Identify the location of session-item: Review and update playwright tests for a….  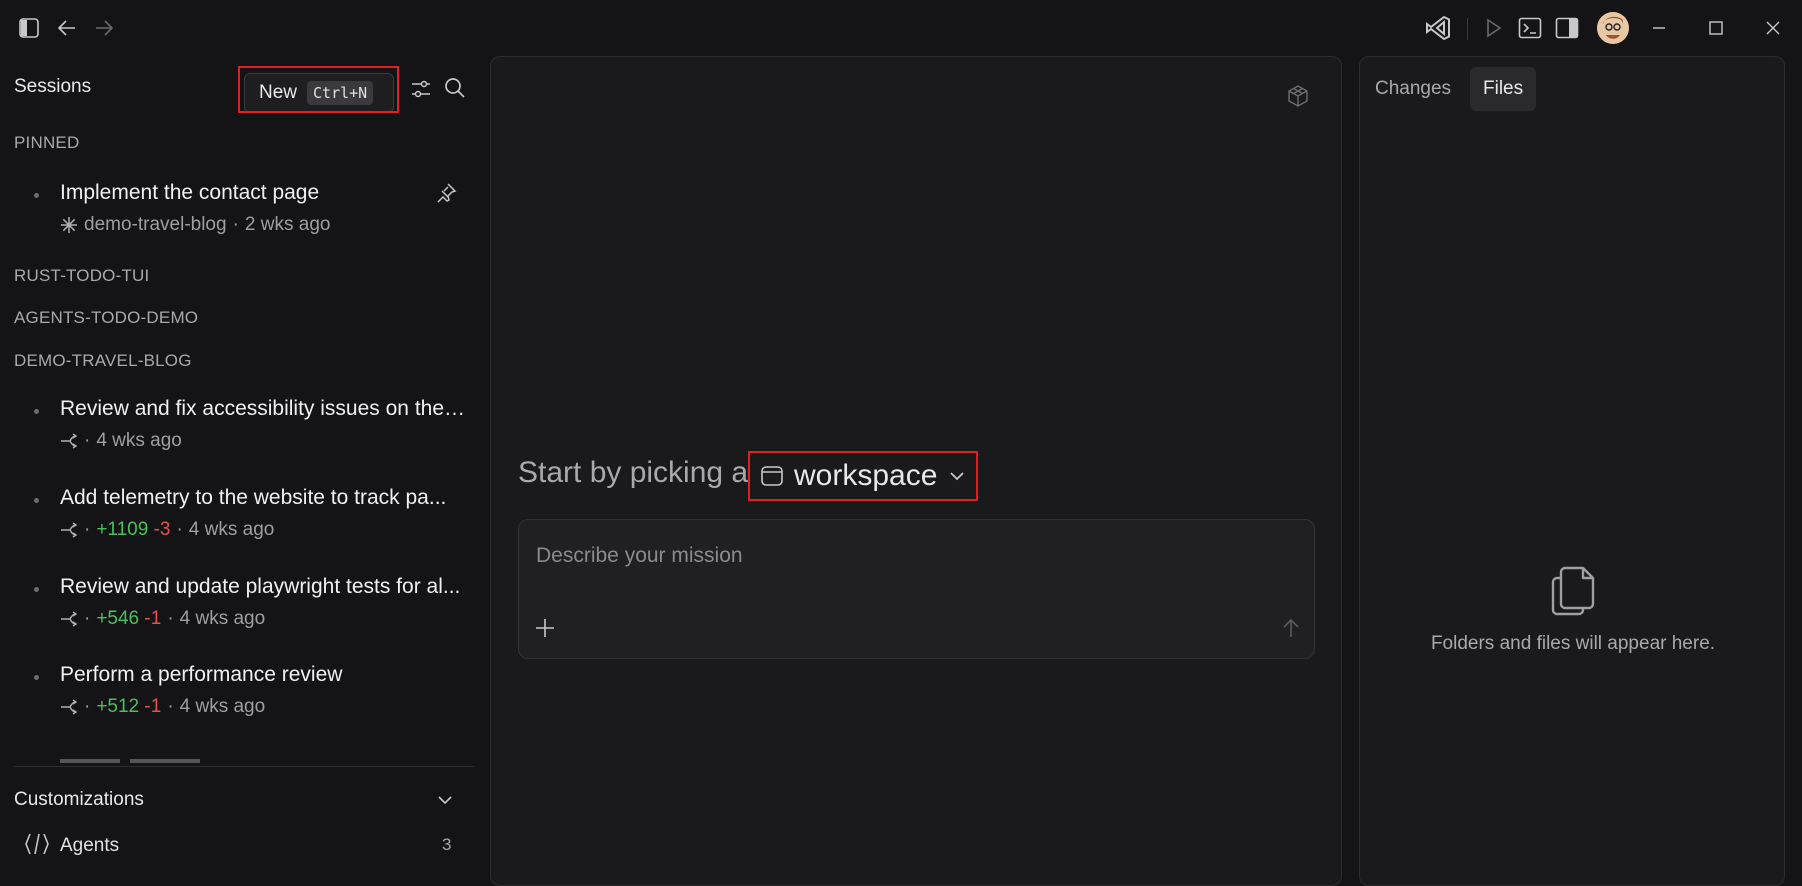
(235, 605).